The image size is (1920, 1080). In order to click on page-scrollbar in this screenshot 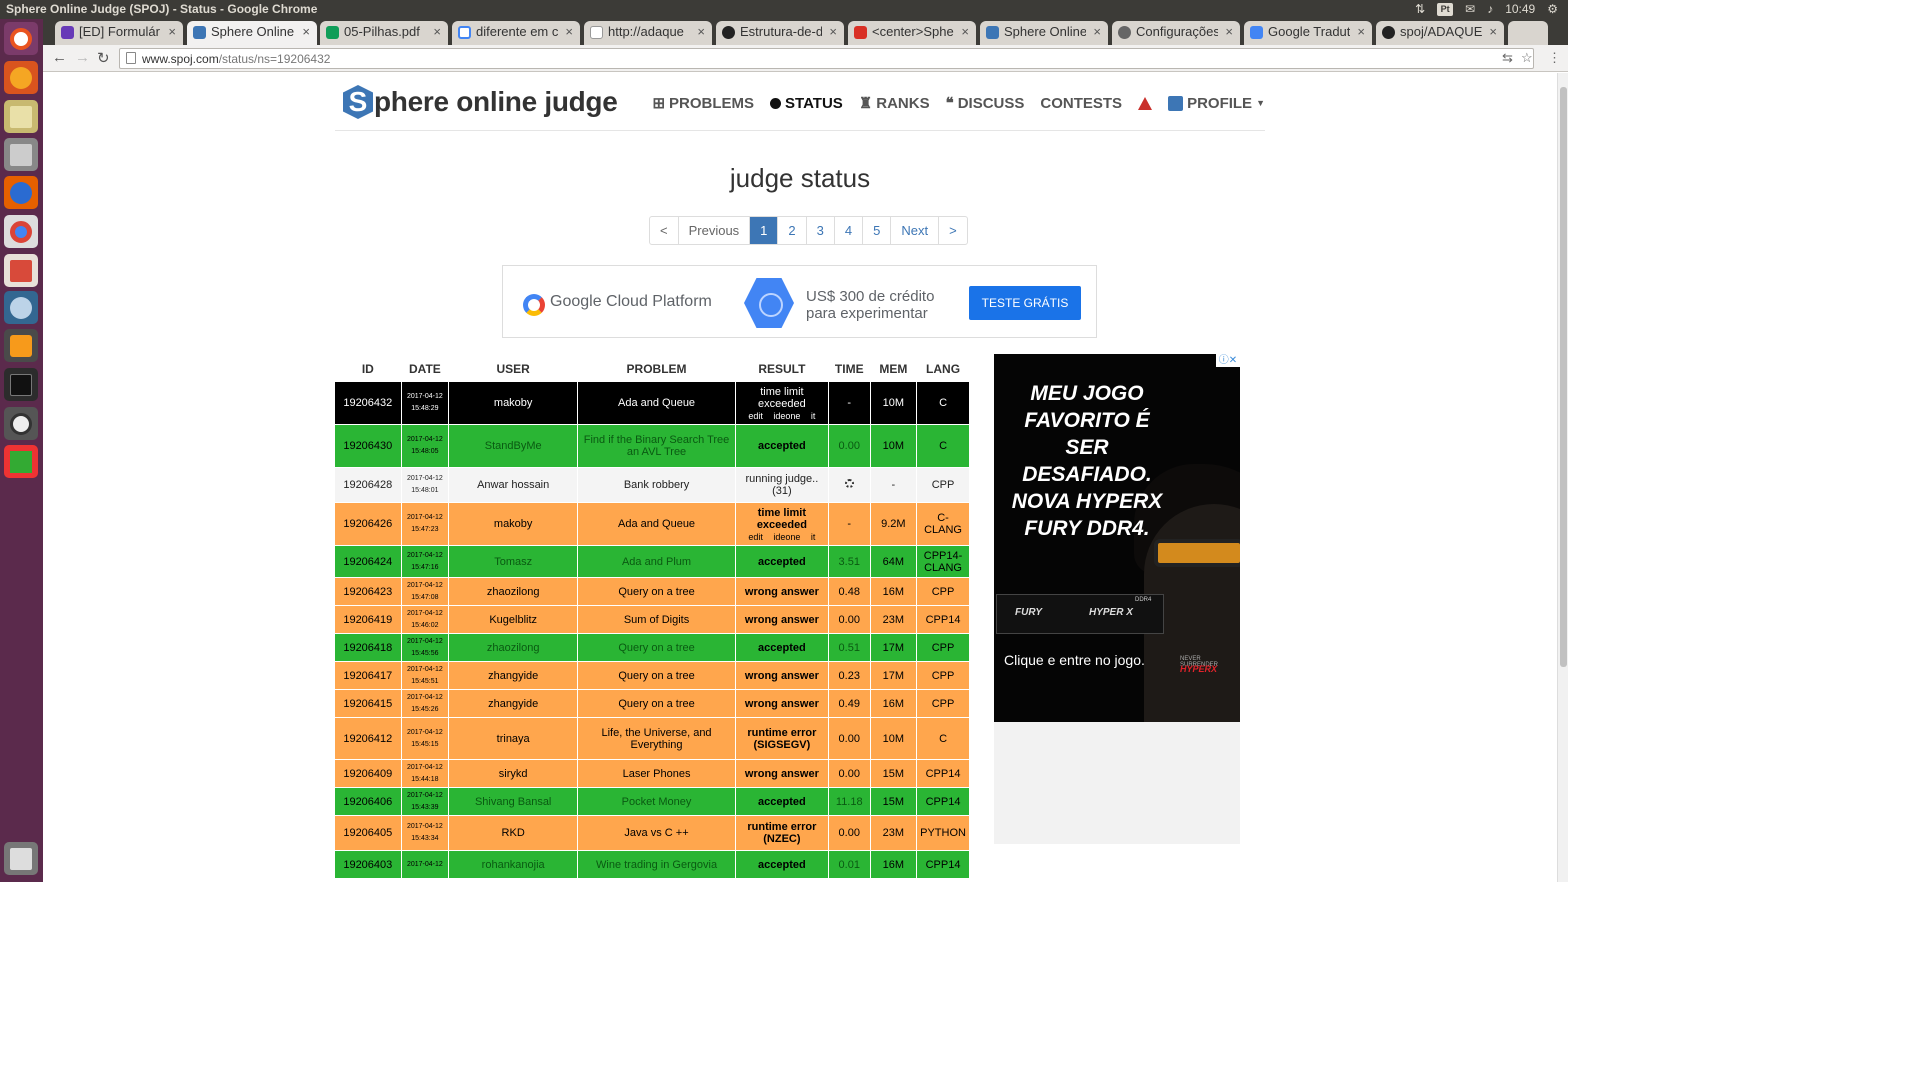, I will do `click(1562, 477)`.